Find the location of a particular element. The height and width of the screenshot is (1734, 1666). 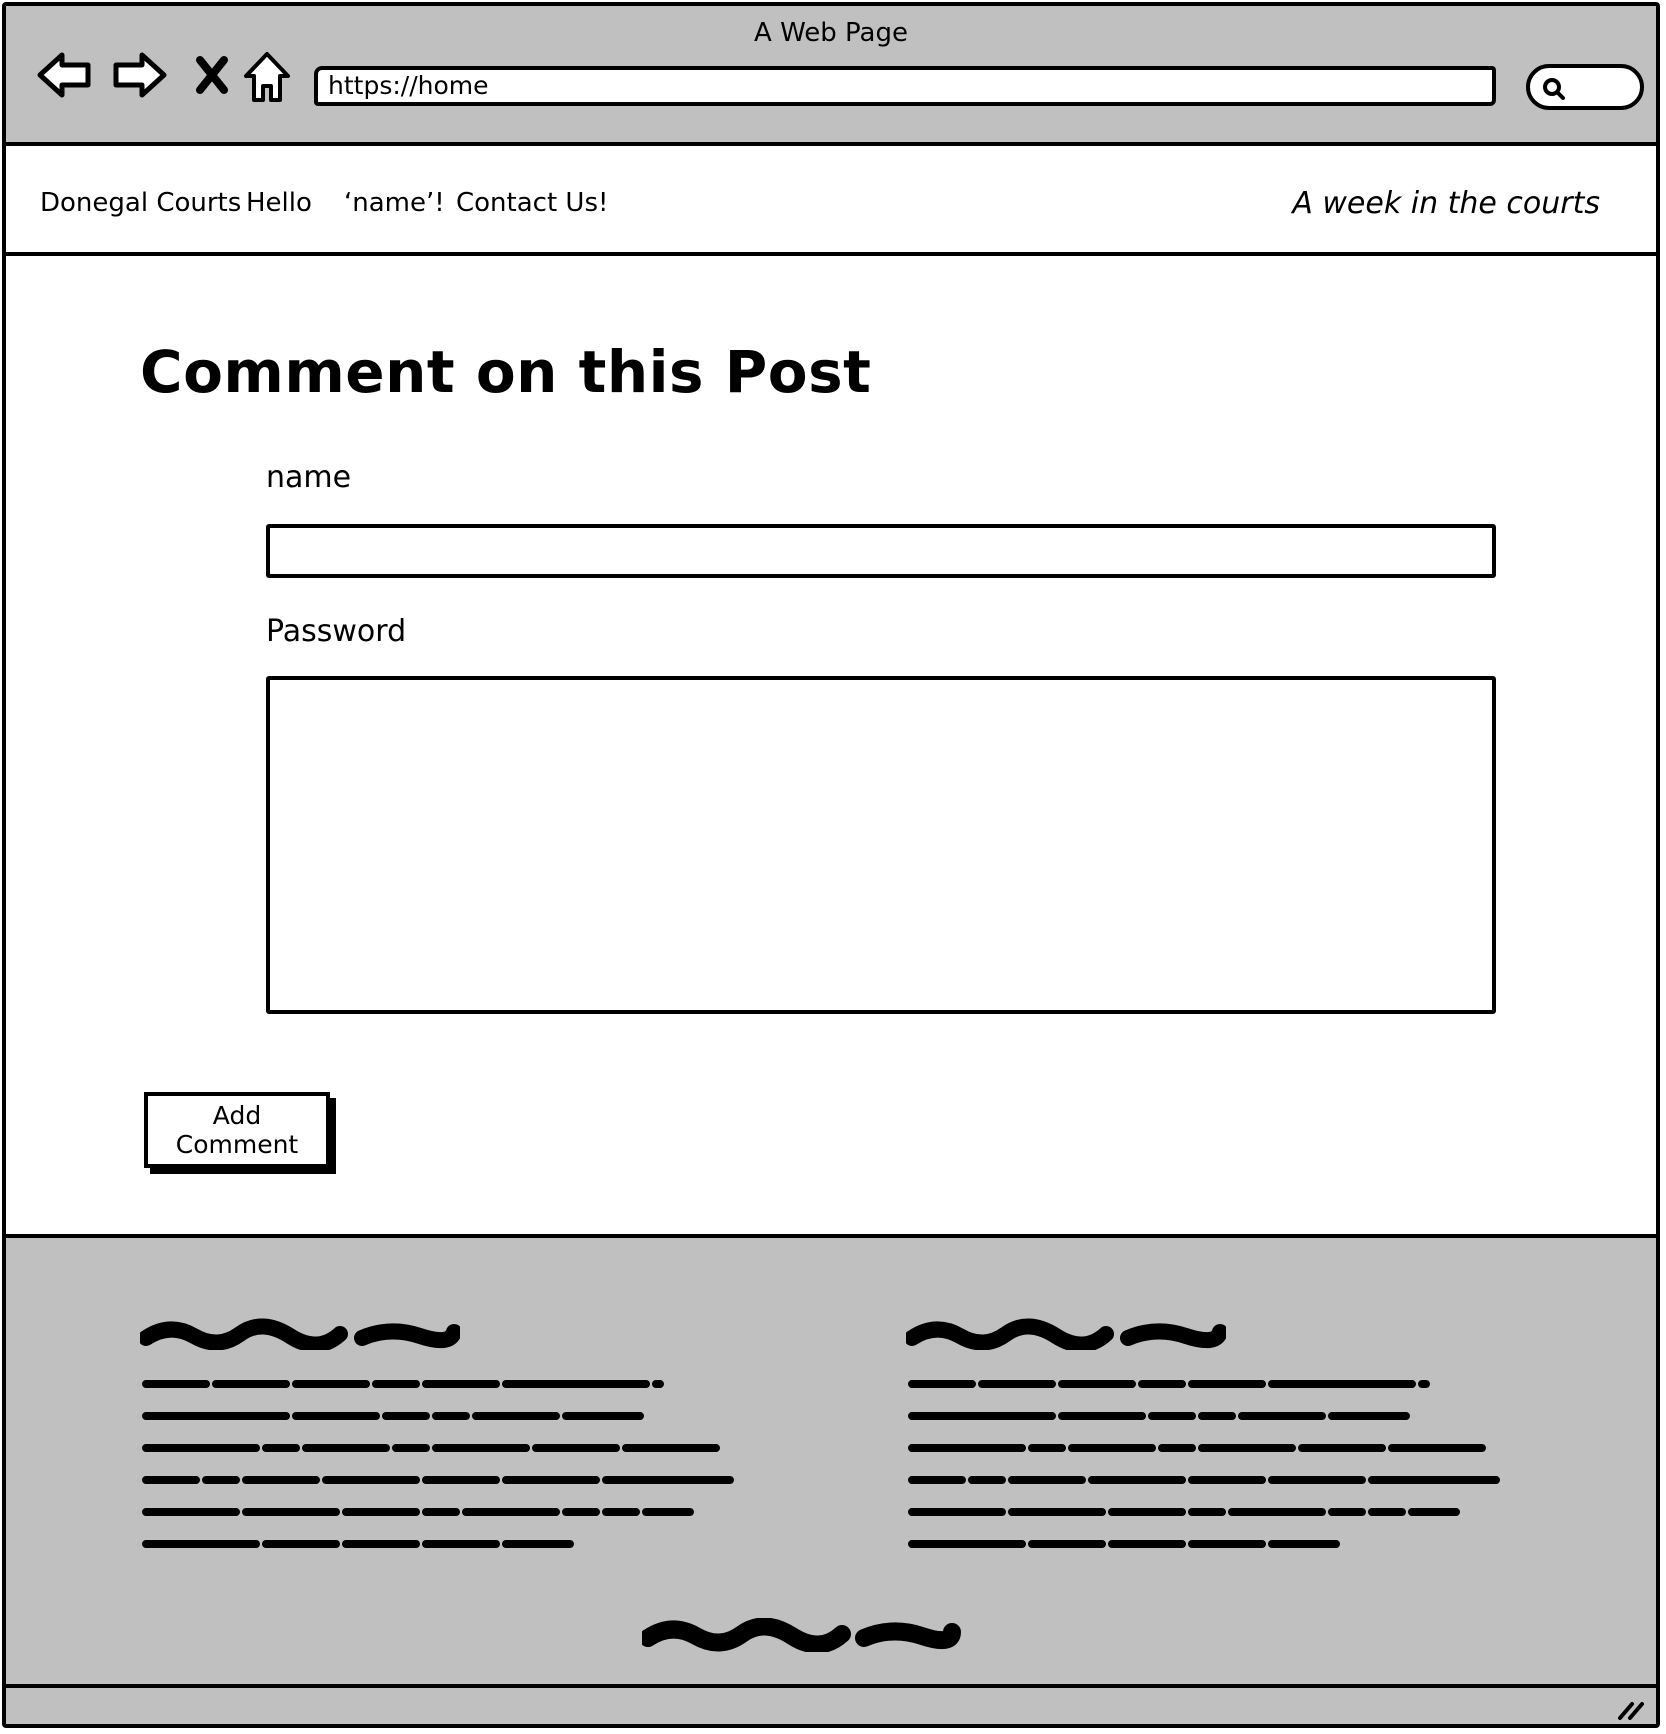

window-title: A Web Page is located at coordinates (831, 33).